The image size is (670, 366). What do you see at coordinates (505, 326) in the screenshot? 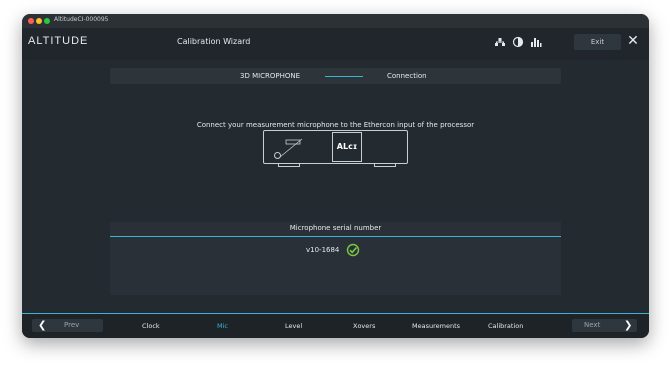
I see `nav-calibration: Calibration` at bounding box center [505, 326].